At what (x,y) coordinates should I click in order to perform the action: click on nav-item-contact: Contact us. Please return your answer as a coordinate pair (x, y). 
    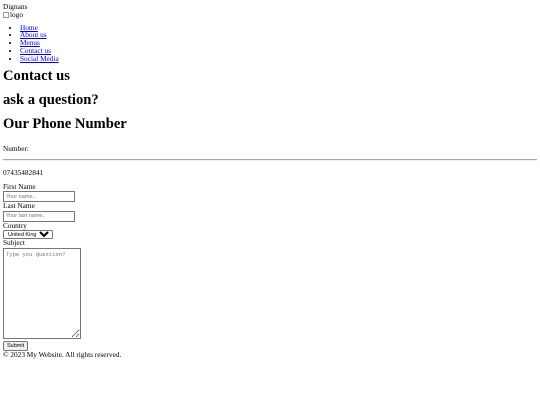
    Looking at the image, I should click on (278, 51).